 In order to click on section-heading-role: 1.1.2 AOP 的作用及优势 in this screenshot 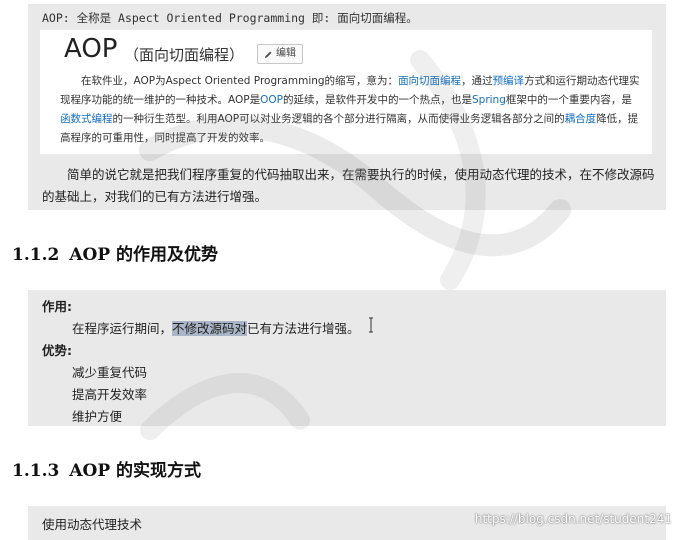, I will do `click(115, 252)`.